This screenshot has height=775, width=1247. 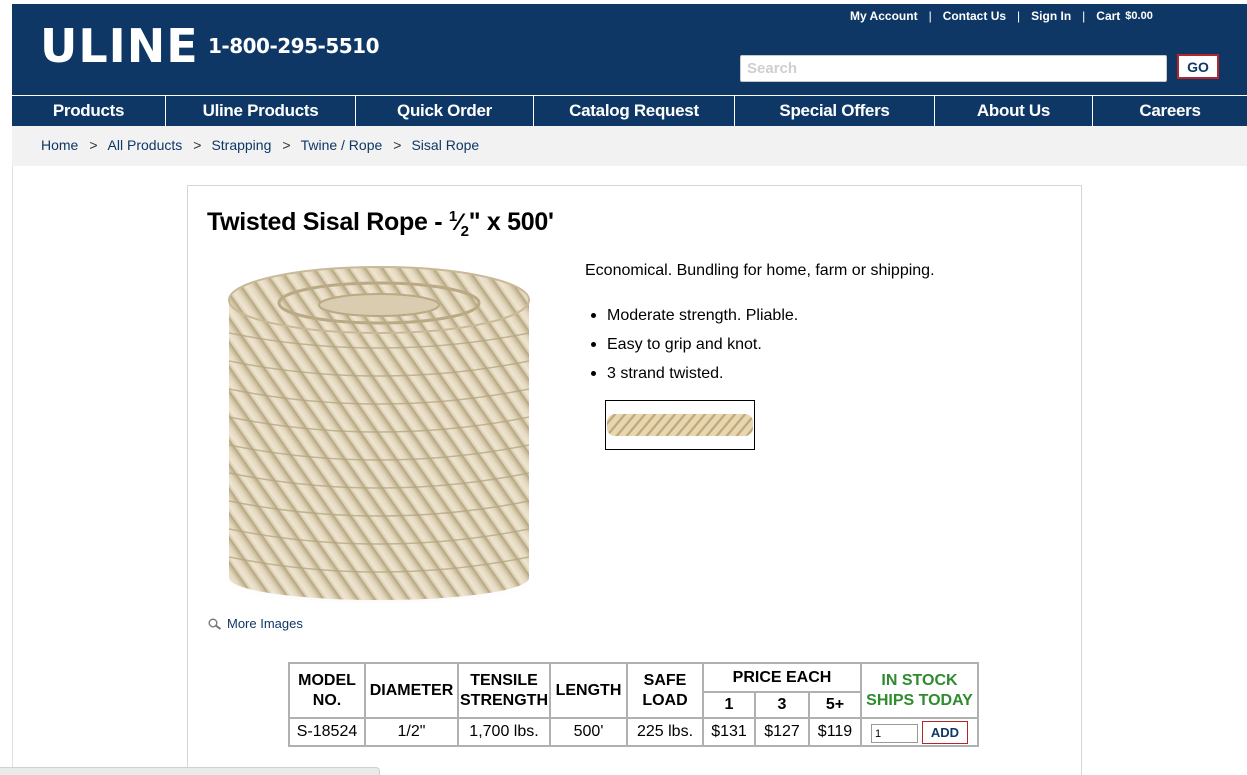 What do you see at coordinates (588, 732) in the screenshot?
I see `cell-length: 500'` at bounding box center [588, 732].